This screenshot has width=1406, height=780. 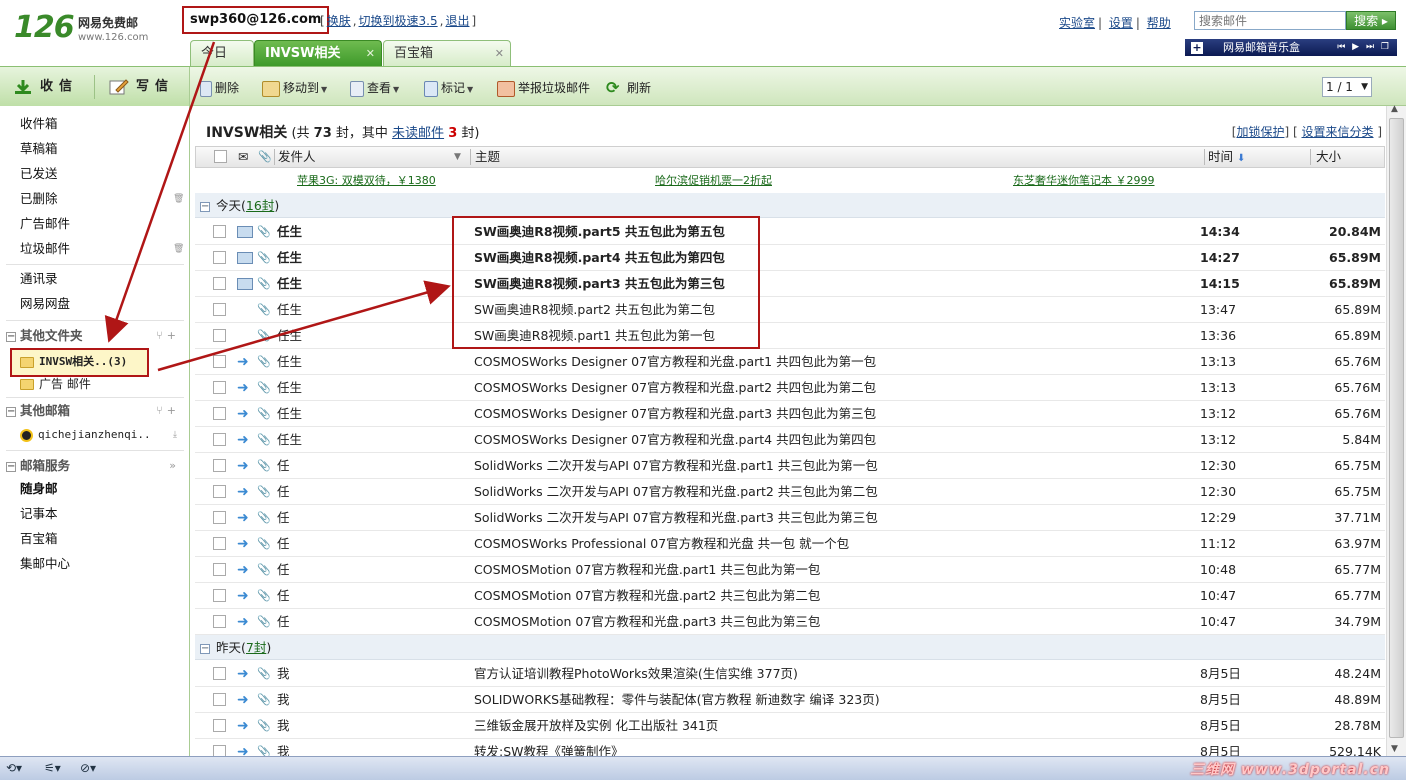 I want to click on scroll-up-icon: ▲, so click(x=1394, y=109).